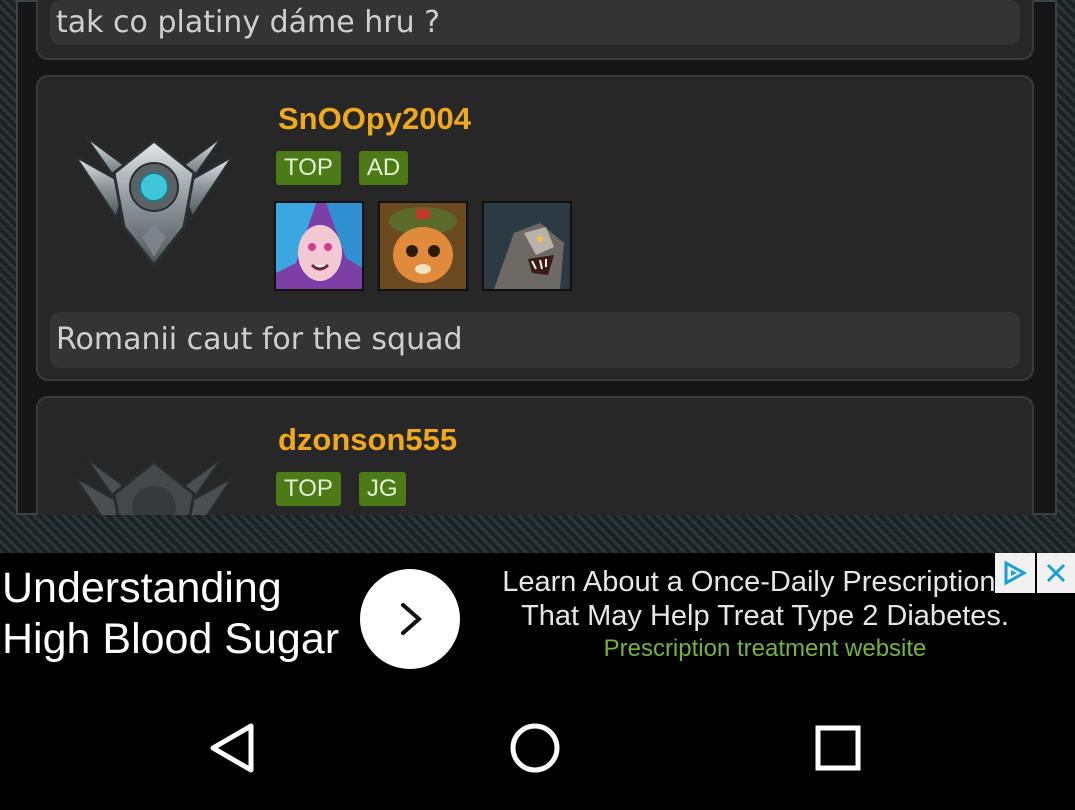 This screenshot has width=1075, height=810. What do you see at coordinates (171, 639) in the screenshot?
I see `ad-headline-line: High Blood Sugar` at bounding box center [171, 639].